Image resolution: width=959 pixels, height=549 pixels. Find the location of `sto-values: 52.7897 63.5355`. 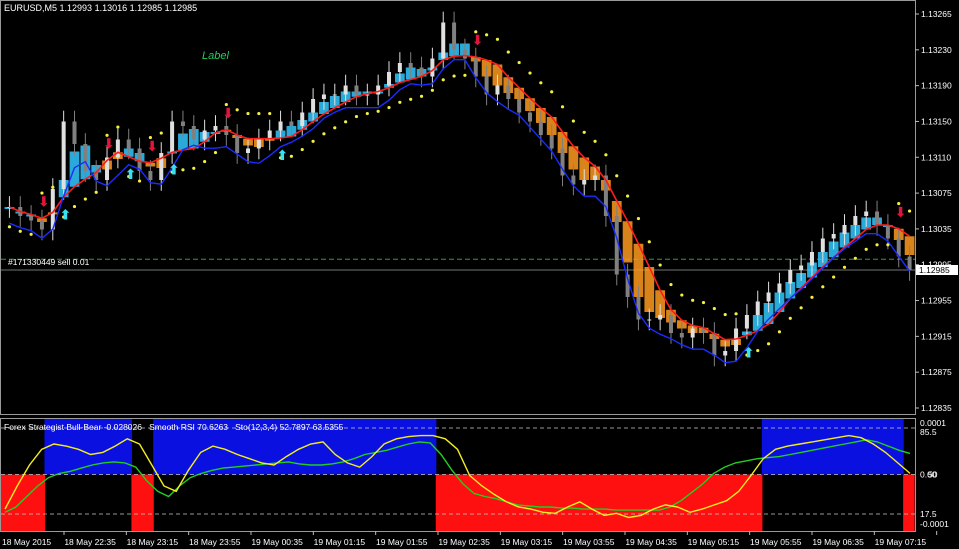

sto-values: 52.7897 63.5355 is located at coordinates (311, 427).